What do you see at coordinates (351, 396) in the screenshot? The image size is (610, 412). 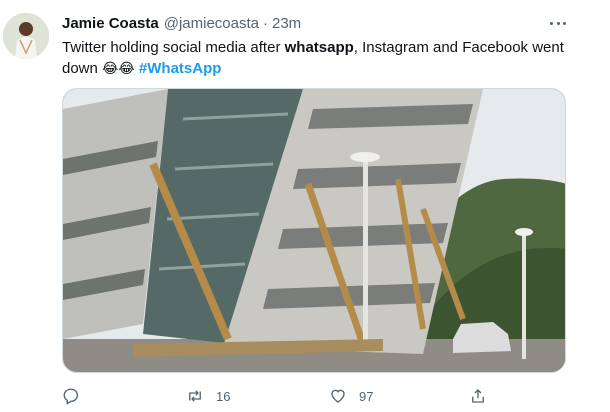 I see `like-button: 97` at bounding box center [351, 396].